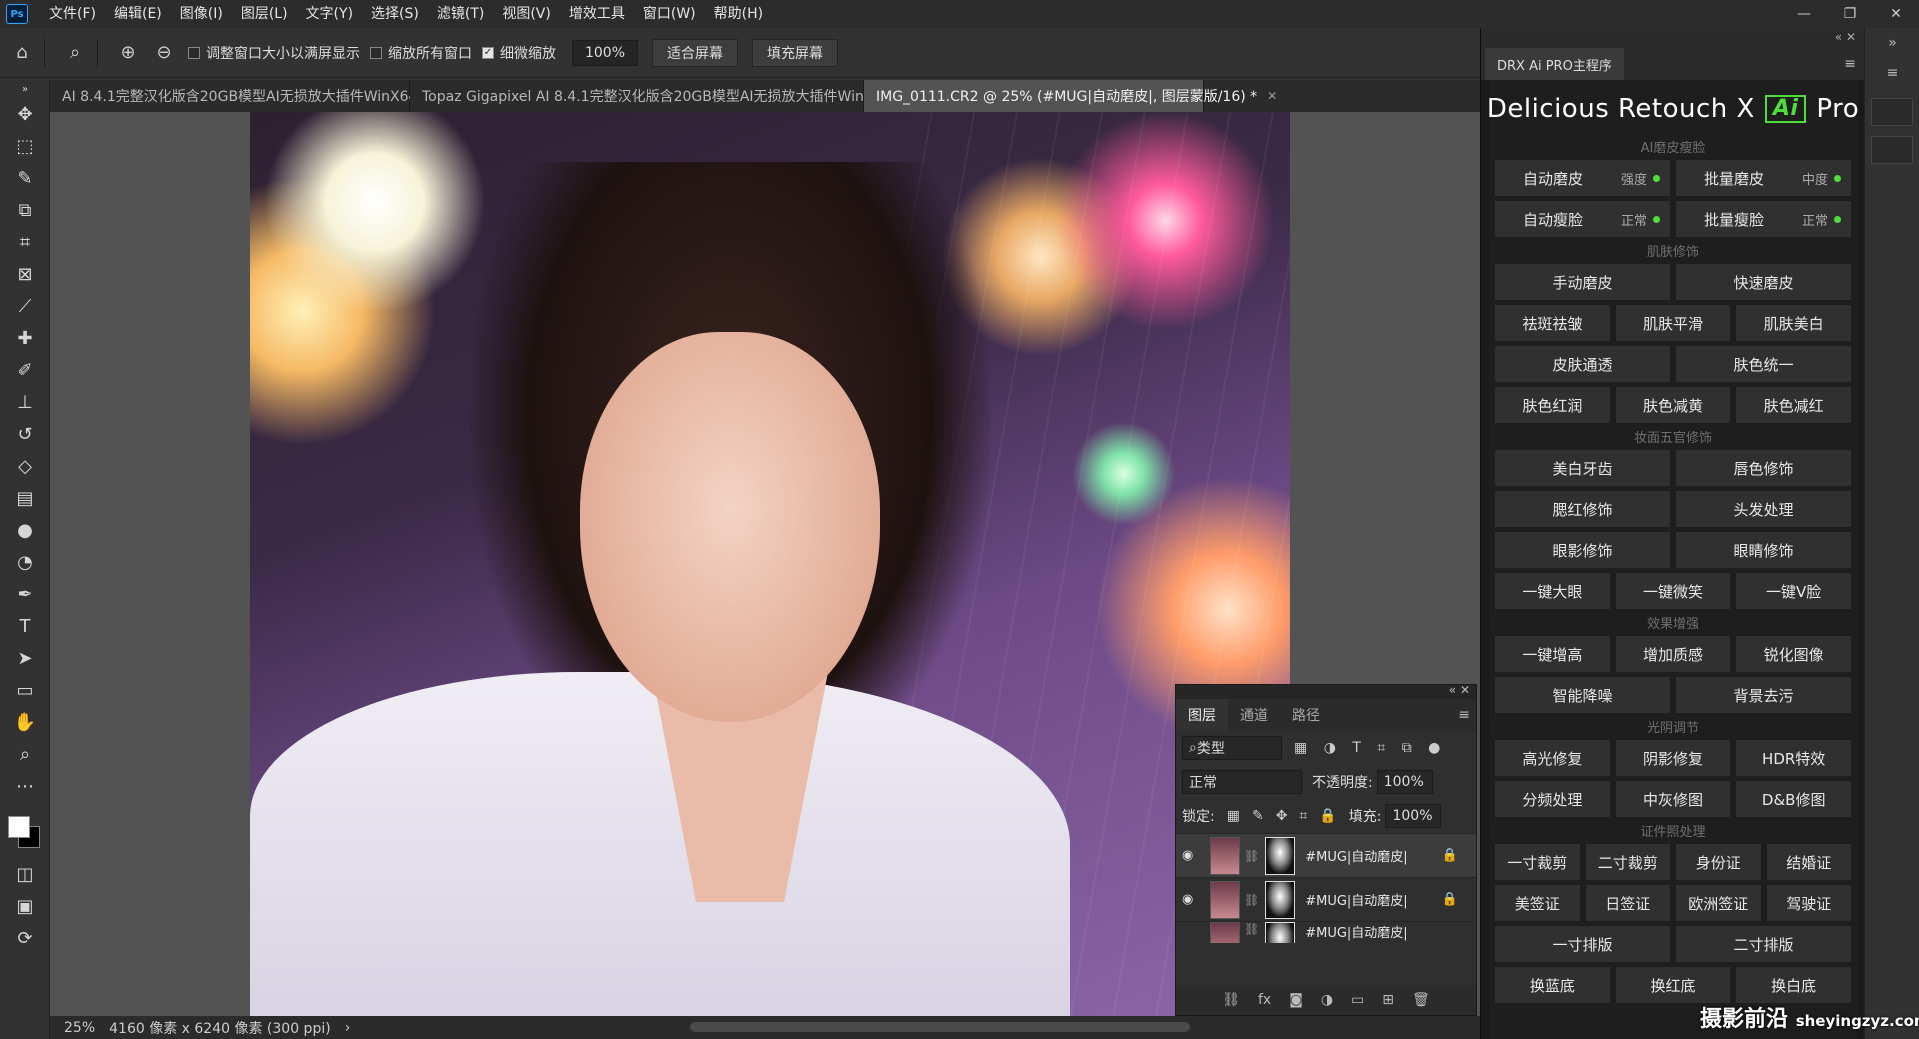  I want to click on strength-level: 中度, so click(1821, 178).